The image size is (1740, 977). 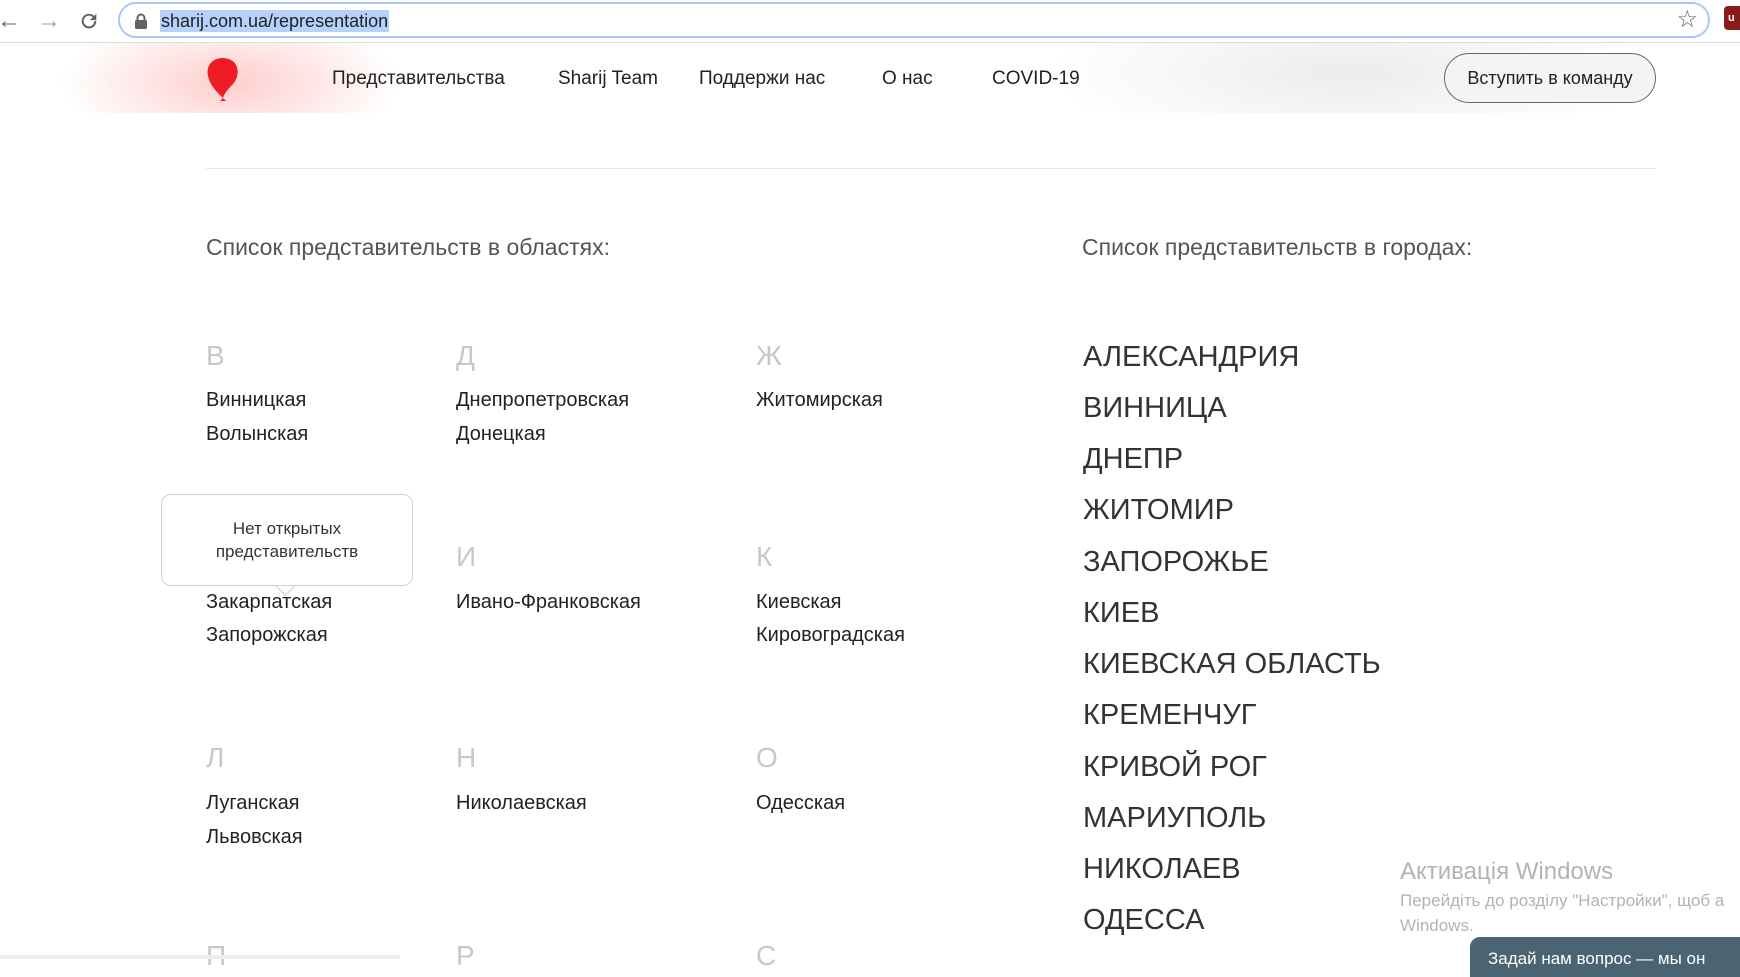 I want to click on region-letter: С, so click(x=766, y=955).